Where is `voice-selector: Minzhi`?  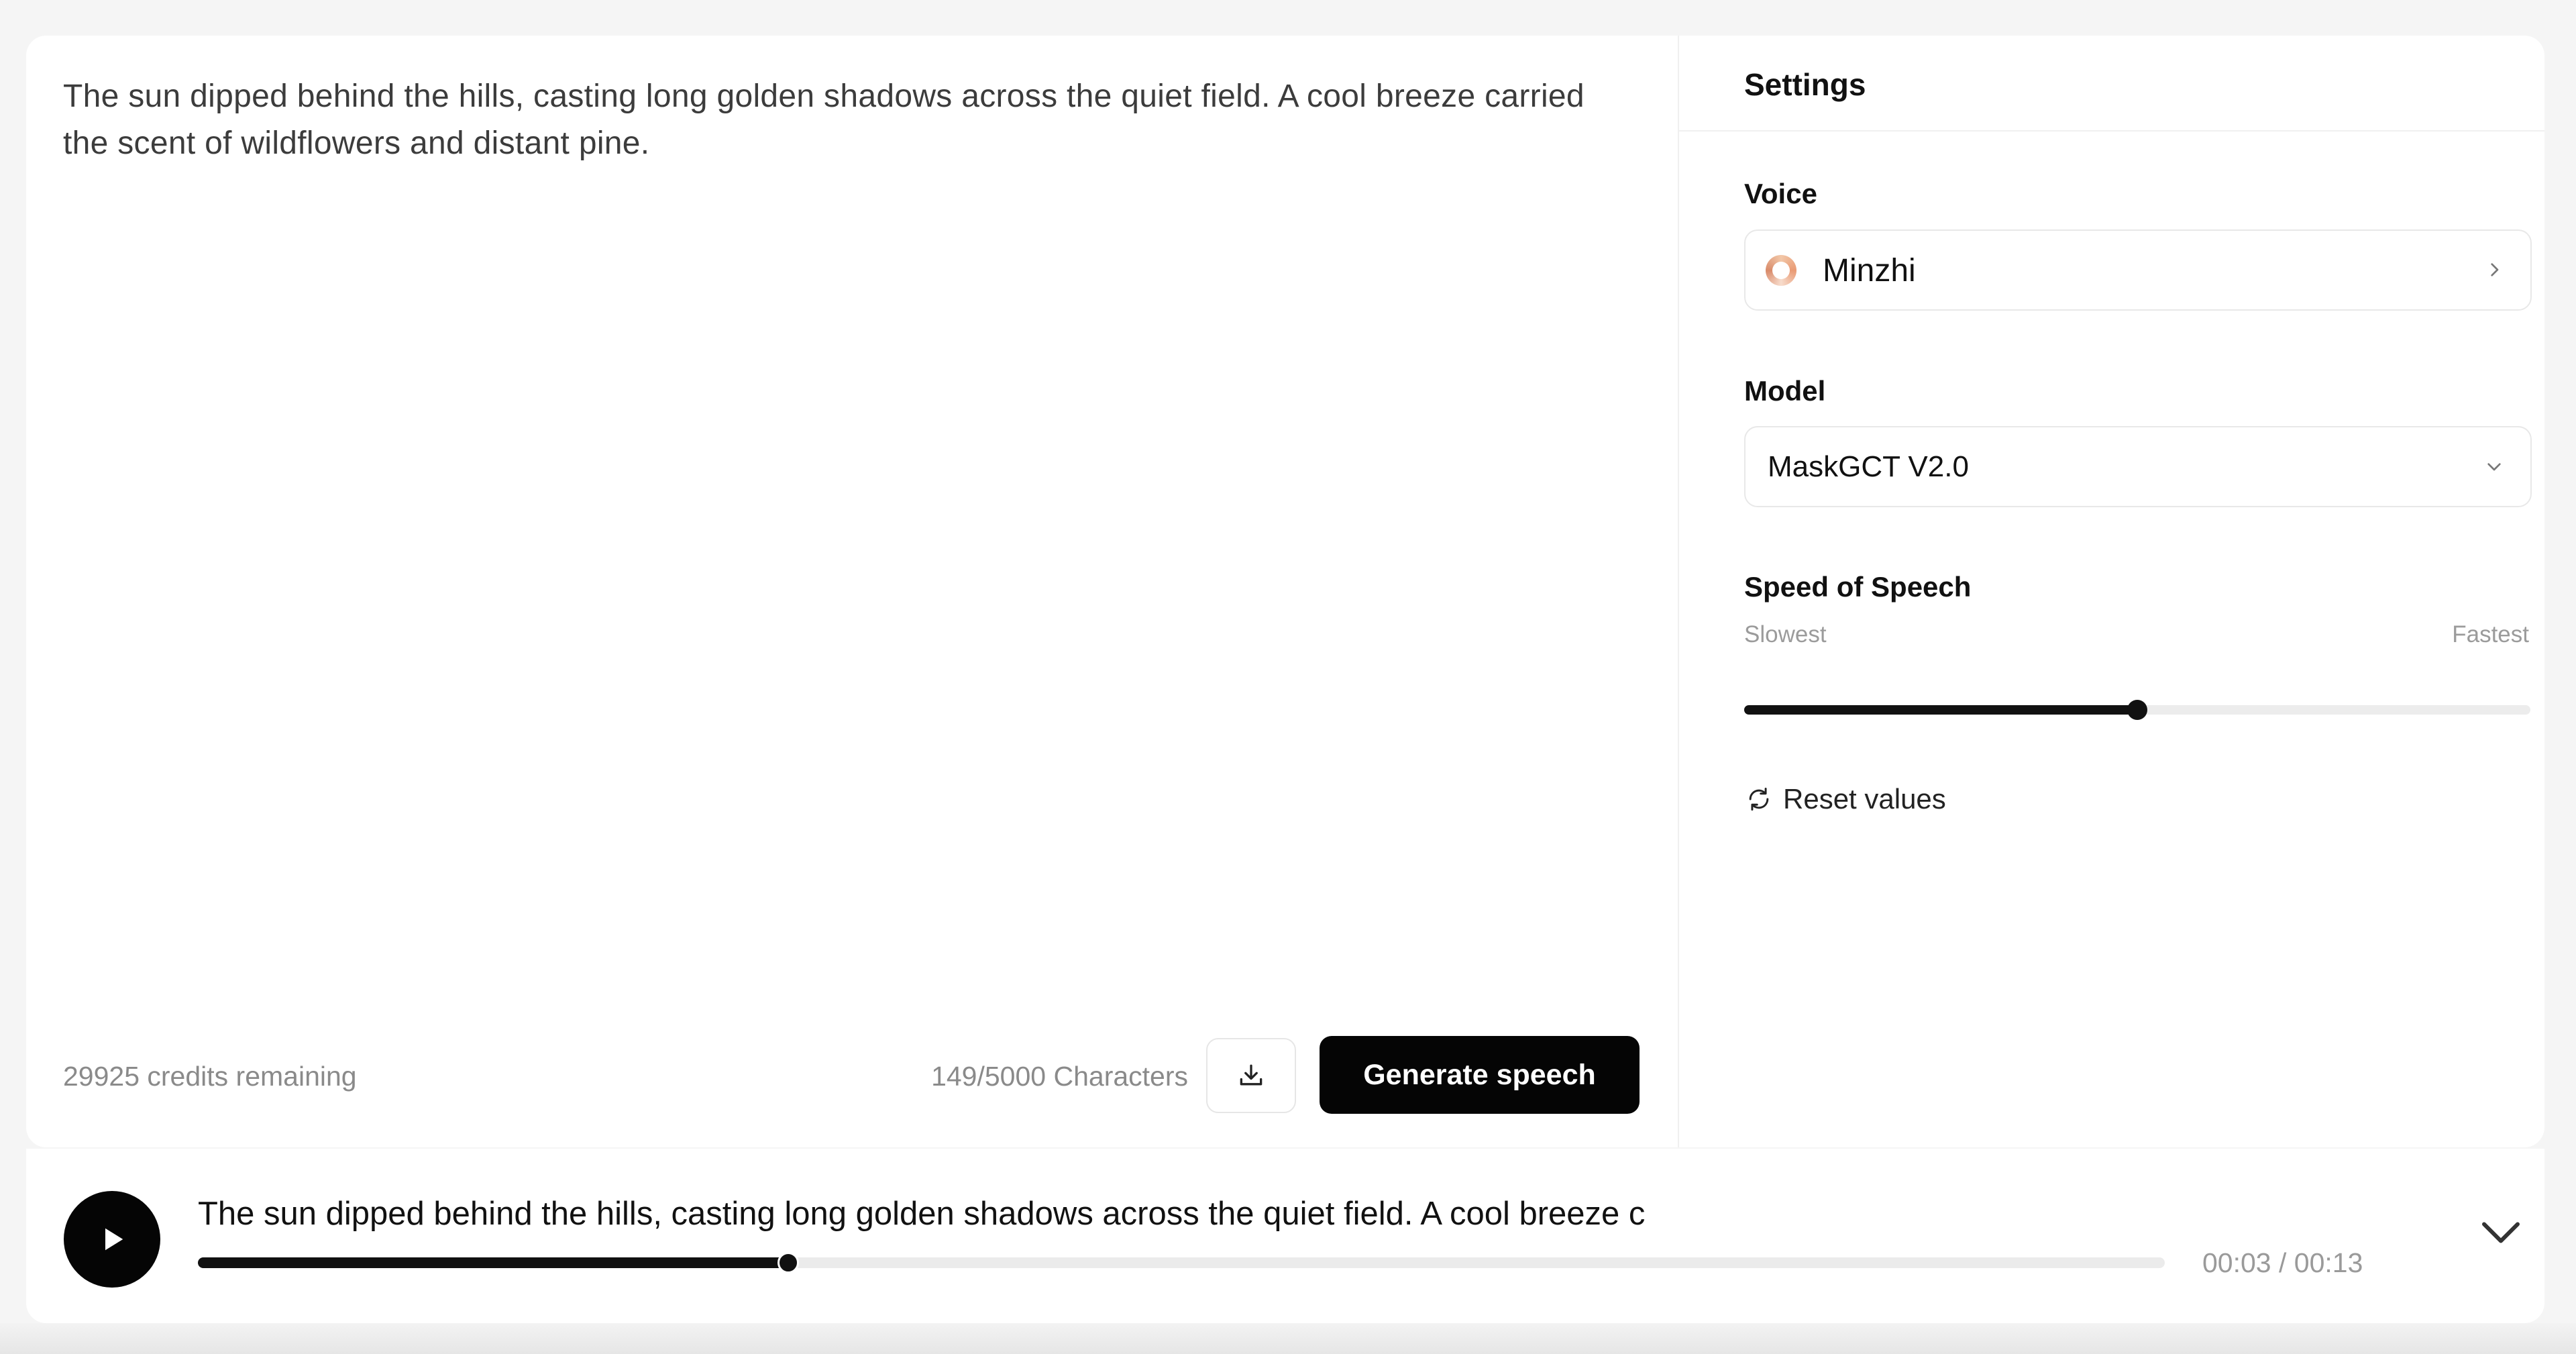
voice-selector: Minzhi is located at coordinates (2138, 270).